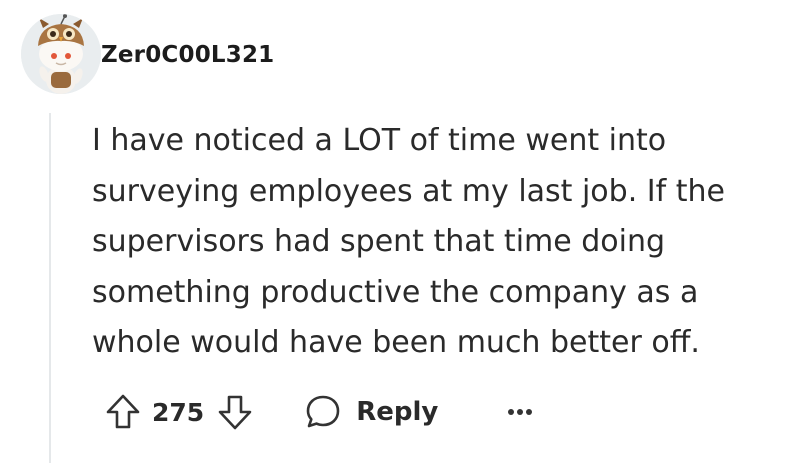 This screenshot has height=463, width=789. I want to click on reply-label: Reply, so click(397, 412).